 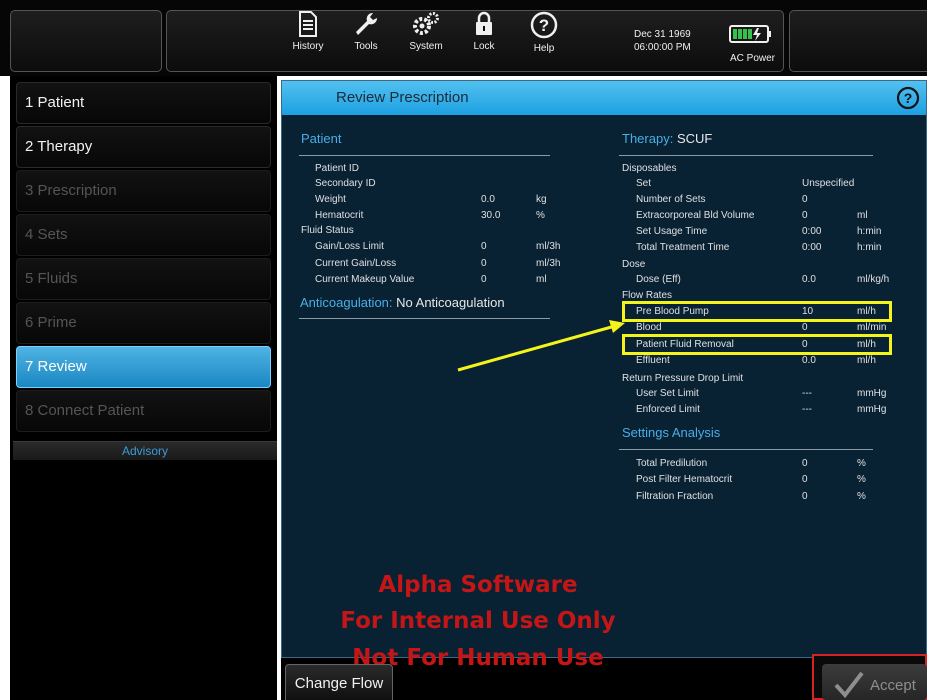 What do you see at coordinates (873, 279) in the screenshot?
I see `row-unit: ml/kg/h` at bounding box center [873, 279].